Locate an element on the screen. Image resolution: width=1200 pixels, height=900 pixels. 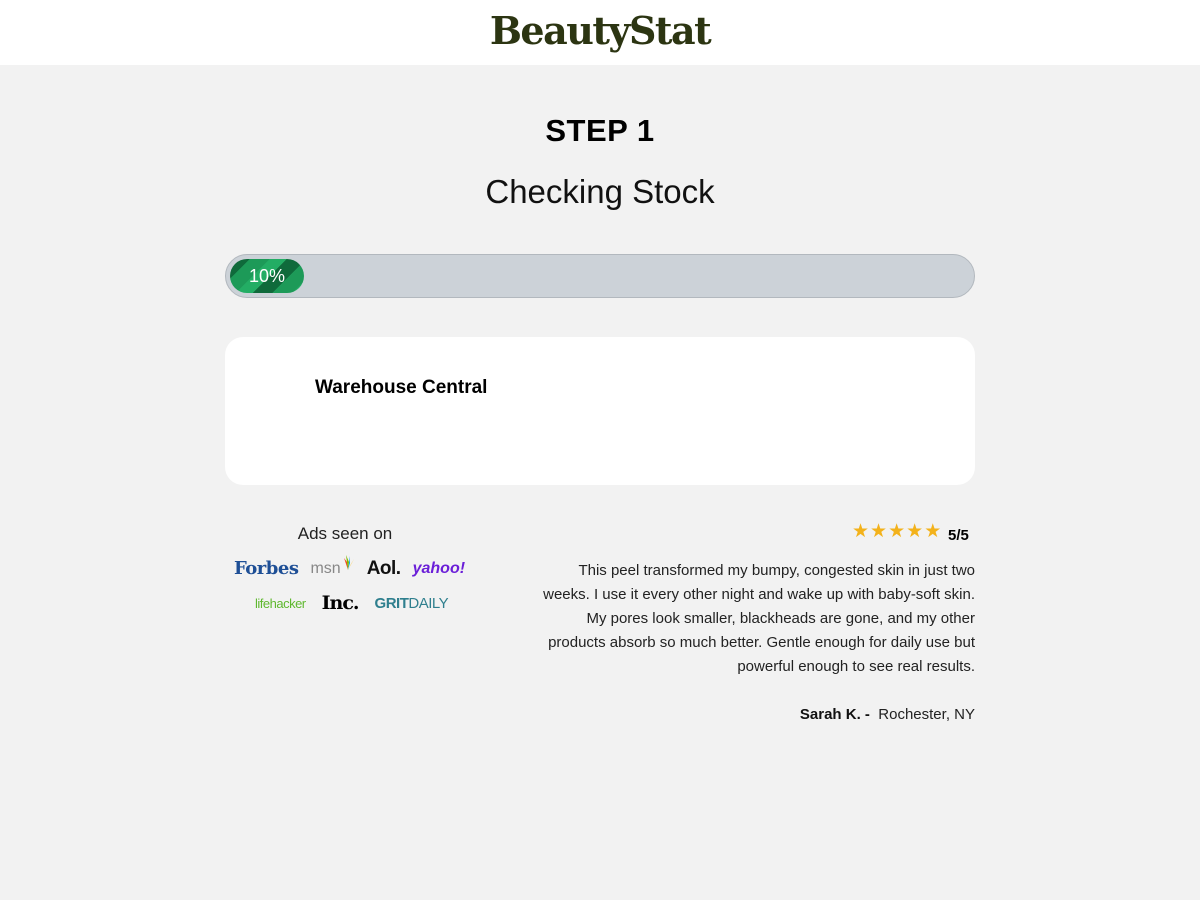
step-subtitle: Checking Stock is located at coordinates (600, 191).